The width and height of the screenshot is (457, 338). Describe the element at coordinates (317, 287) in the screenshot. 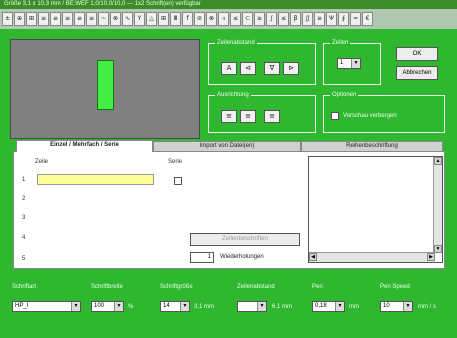

I see `pen-label: Pen` at that location.